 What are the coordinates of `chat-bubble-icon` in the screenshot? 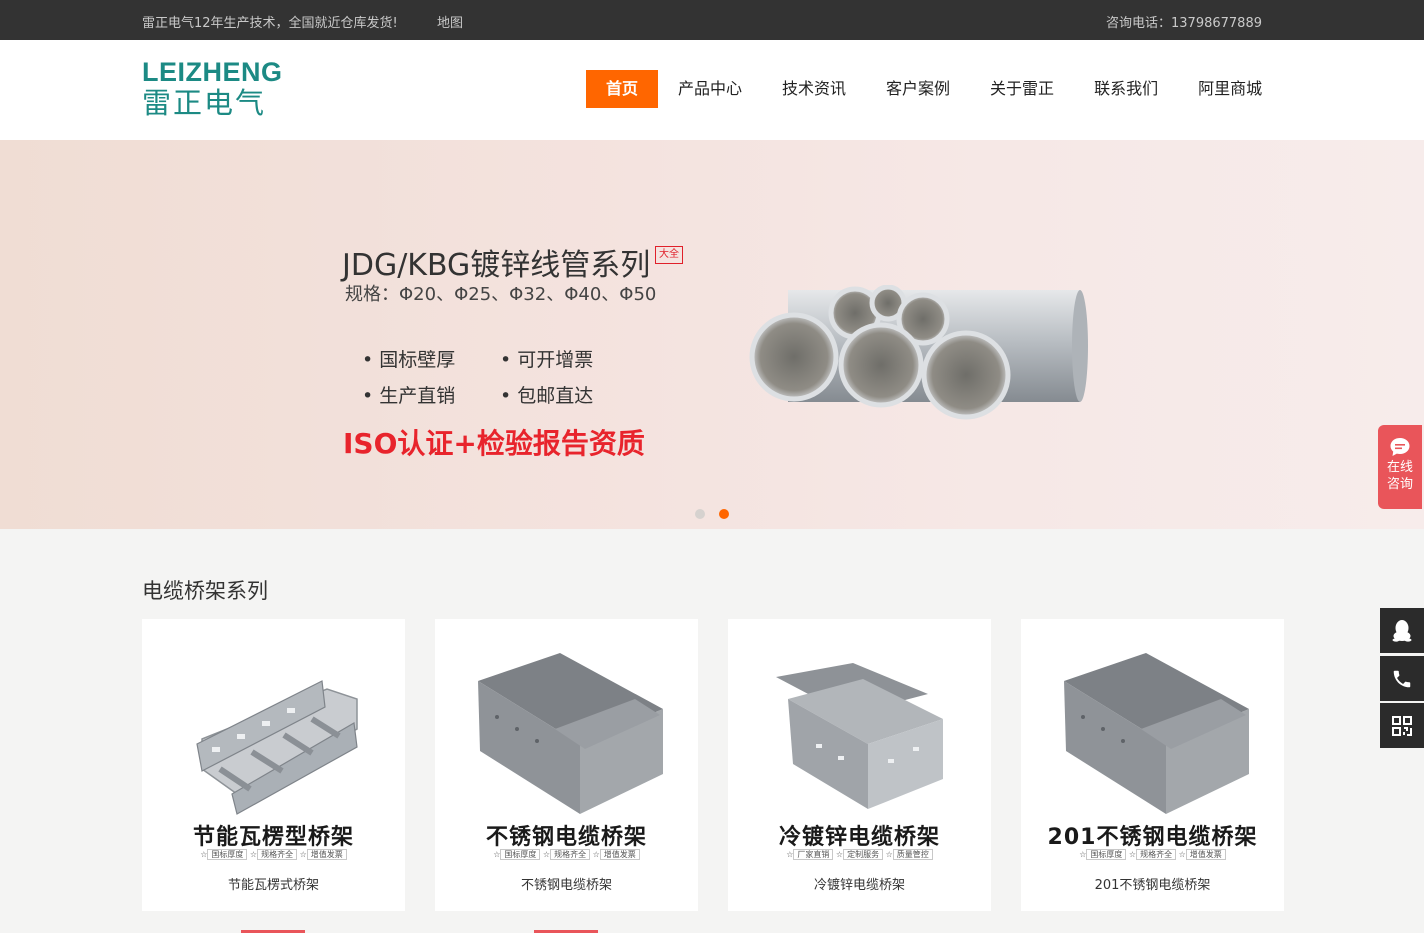 It's located at (1400, 448).